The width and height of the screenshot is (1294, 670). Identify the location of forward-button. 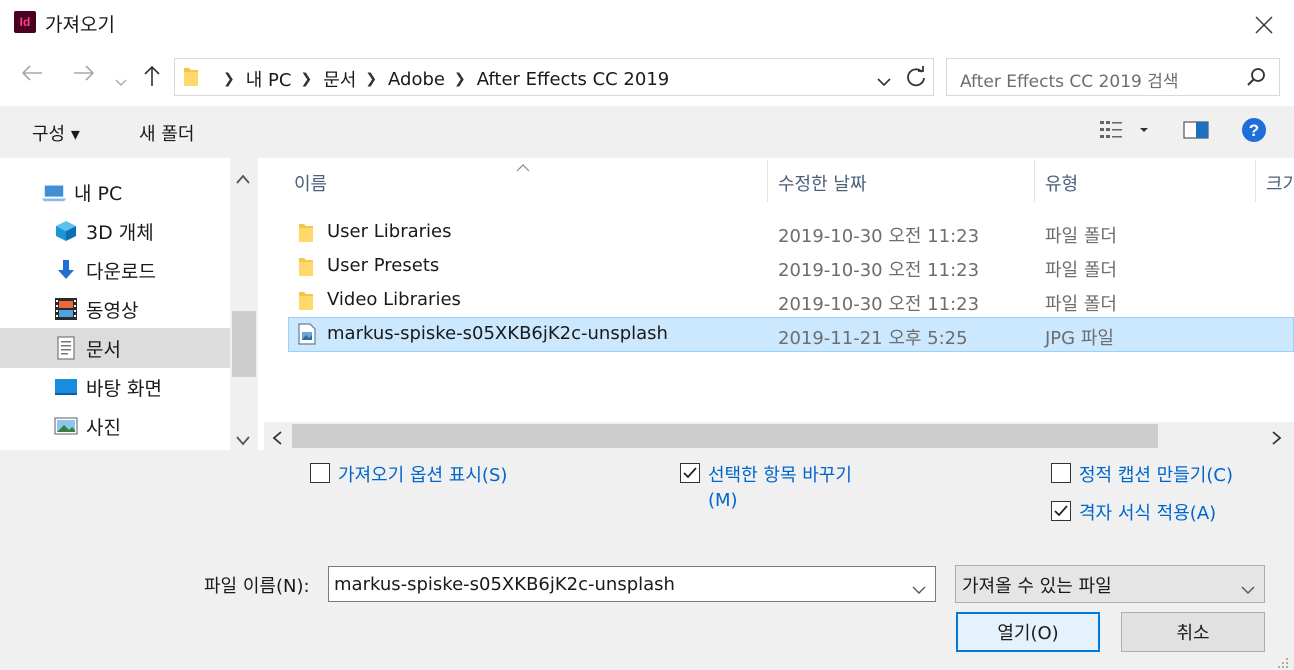
(84, 76).